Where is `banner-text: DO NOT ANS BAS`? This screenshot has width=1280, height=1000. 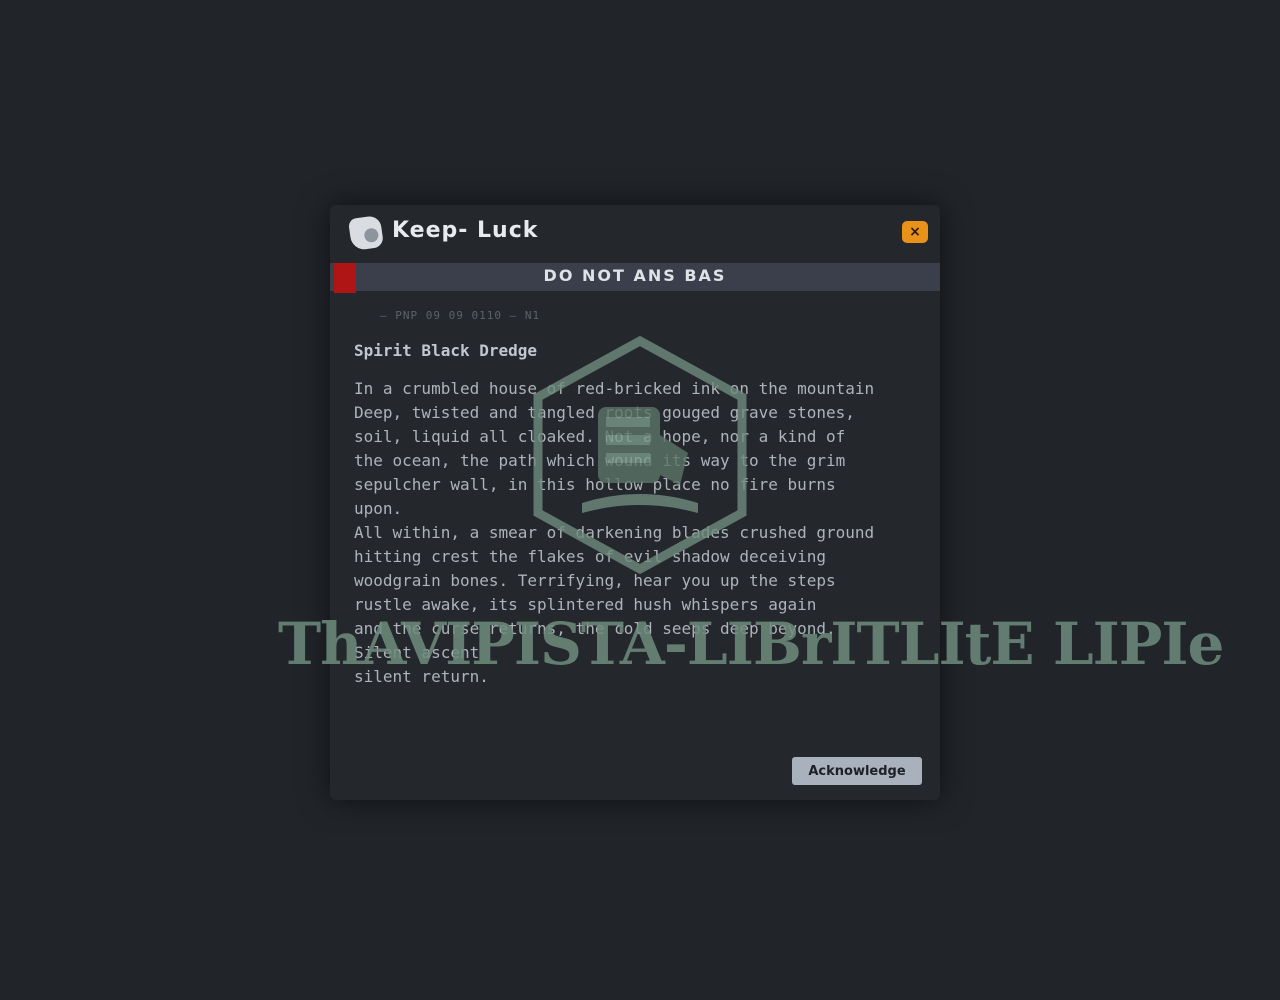 banner-text: DO NOT ANS BAS is located at coordinates (635, 275).